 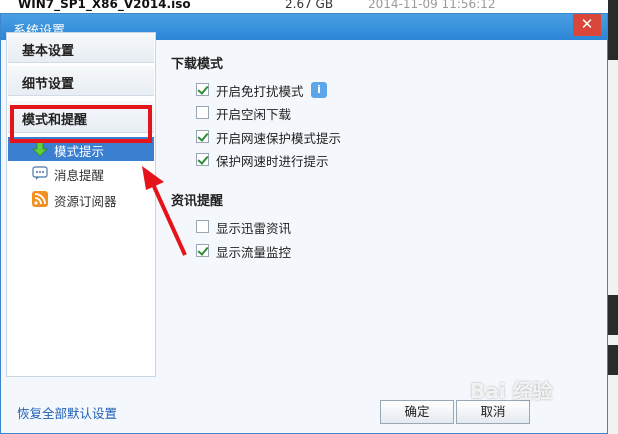 I want to click on highlight-box, so click(x=81, y=124).